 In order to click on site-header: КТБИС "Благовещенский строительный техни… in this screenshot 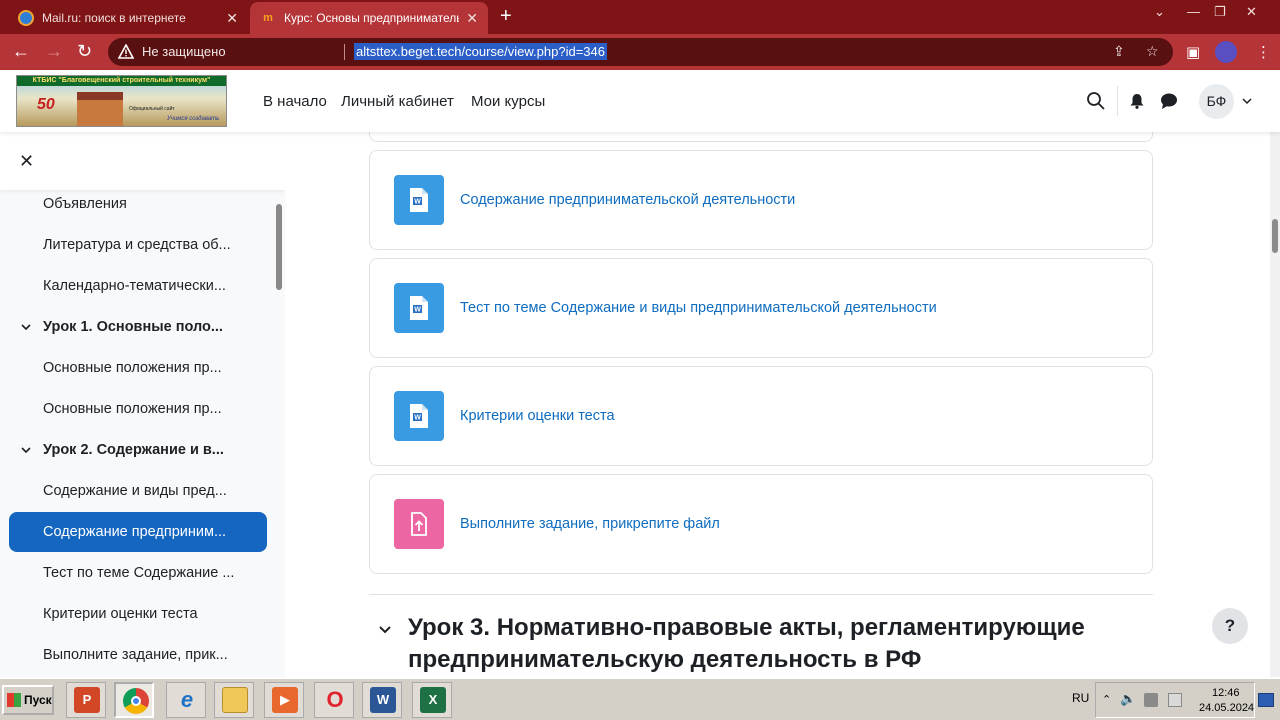, I will do `click(640, 101)`.